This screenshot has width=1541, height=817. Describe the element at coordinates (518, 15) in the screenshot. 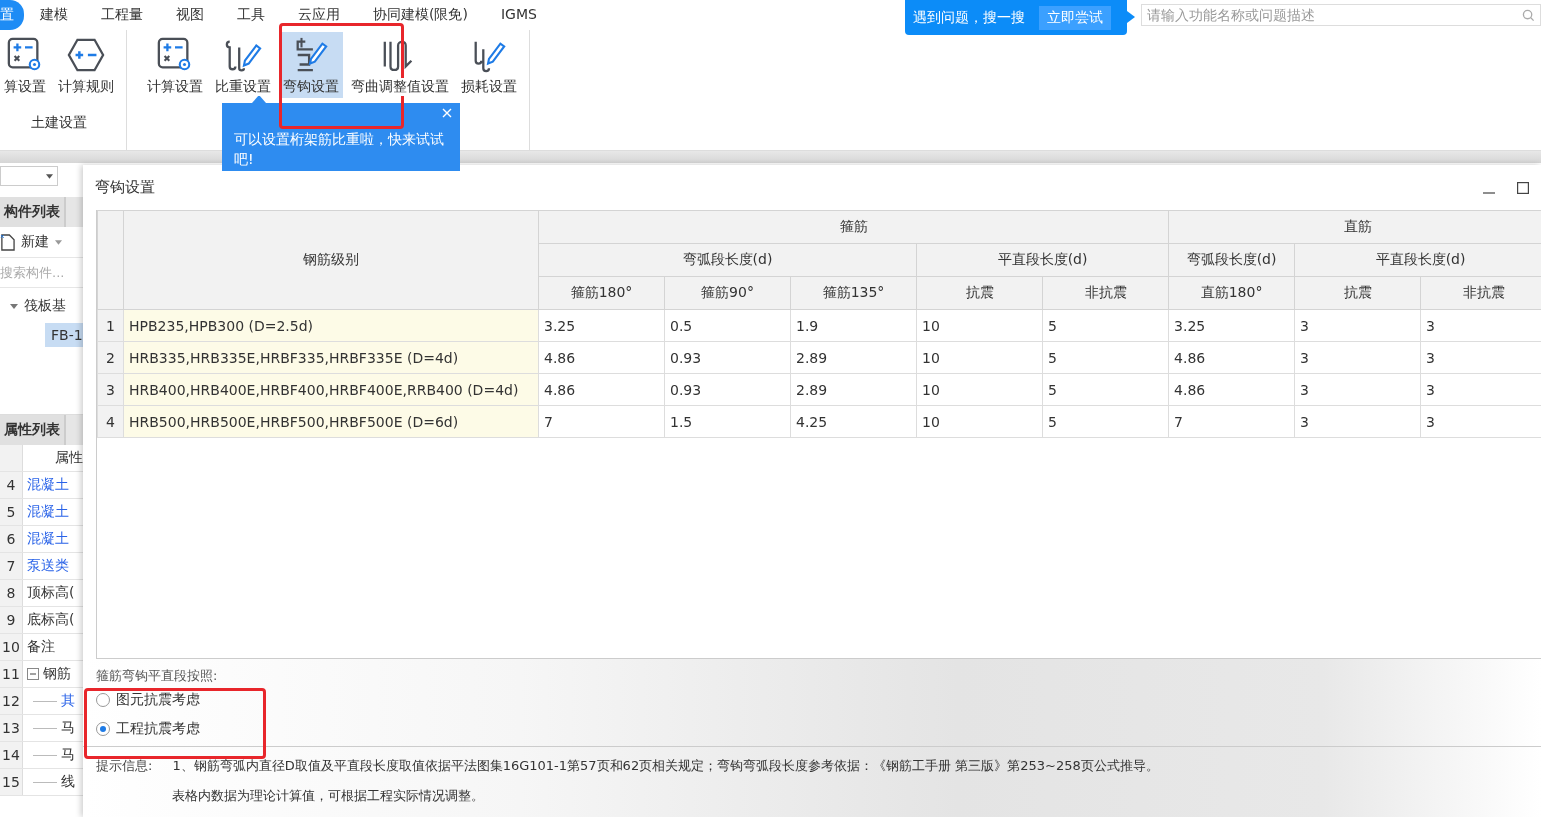

I see `menu-tab: IGMS` at that location.